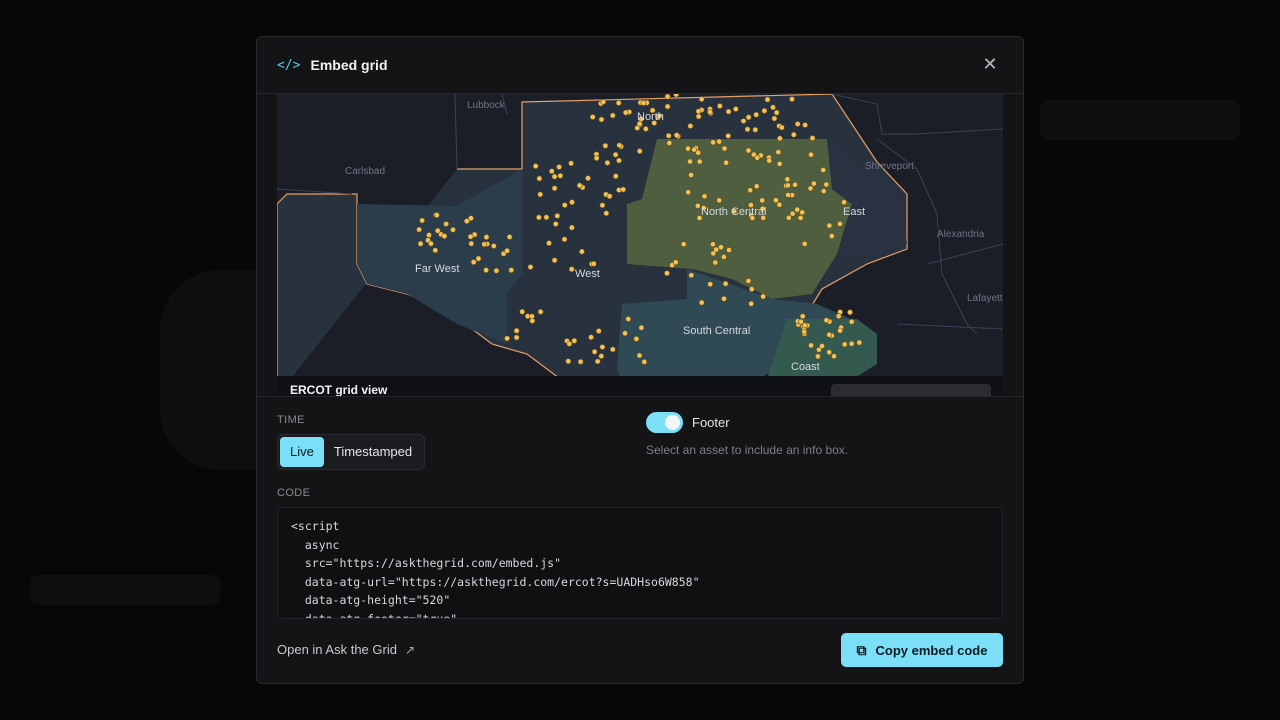 The height and width of the screenshot is (720, 1280). Describe the element at coordinates (664, 422) in the screenshot. I see `footer-toggle` at that location.